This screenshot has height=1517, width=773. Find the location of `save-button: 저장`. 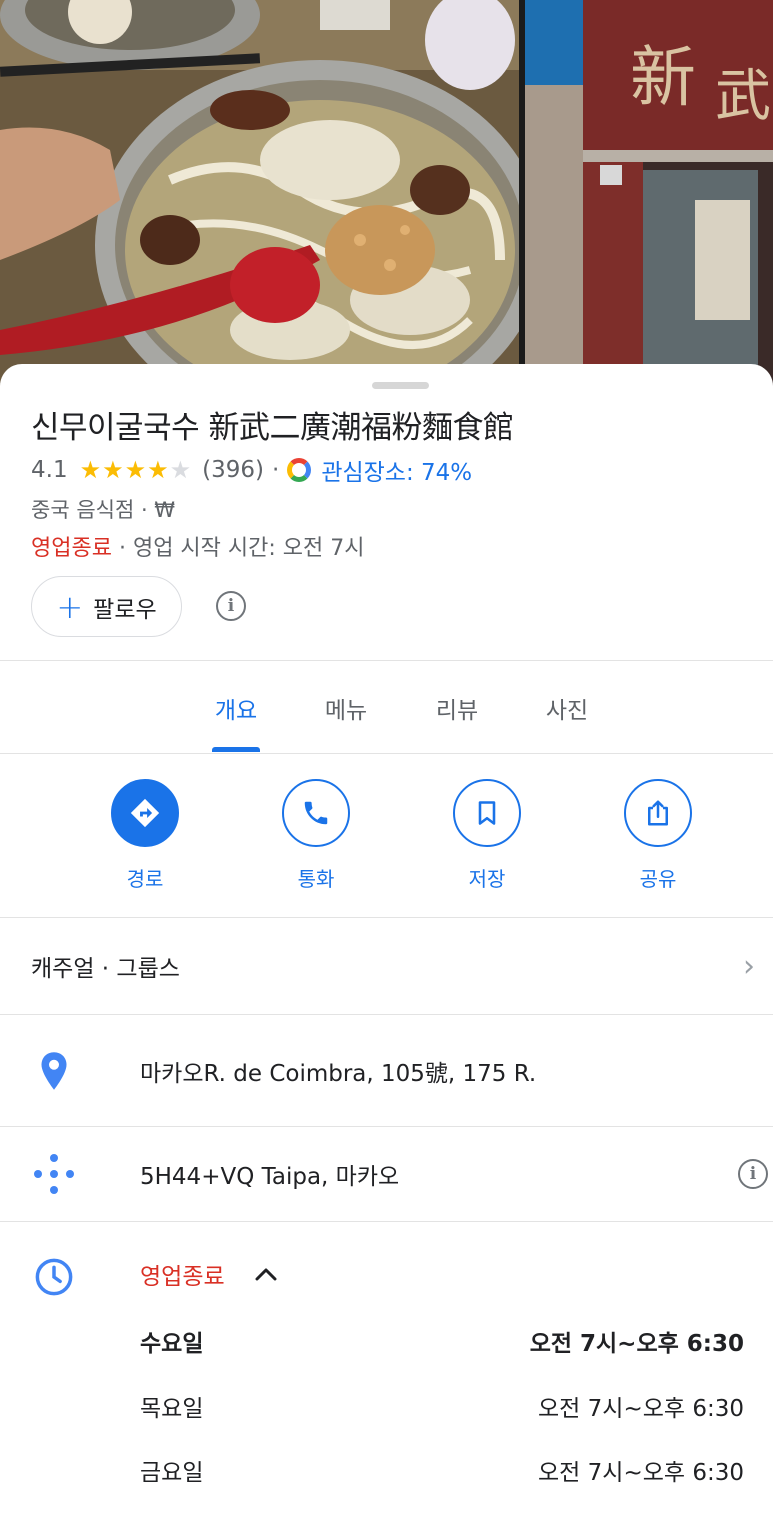

save-button: 저장 is located at coordinates (487, 835).